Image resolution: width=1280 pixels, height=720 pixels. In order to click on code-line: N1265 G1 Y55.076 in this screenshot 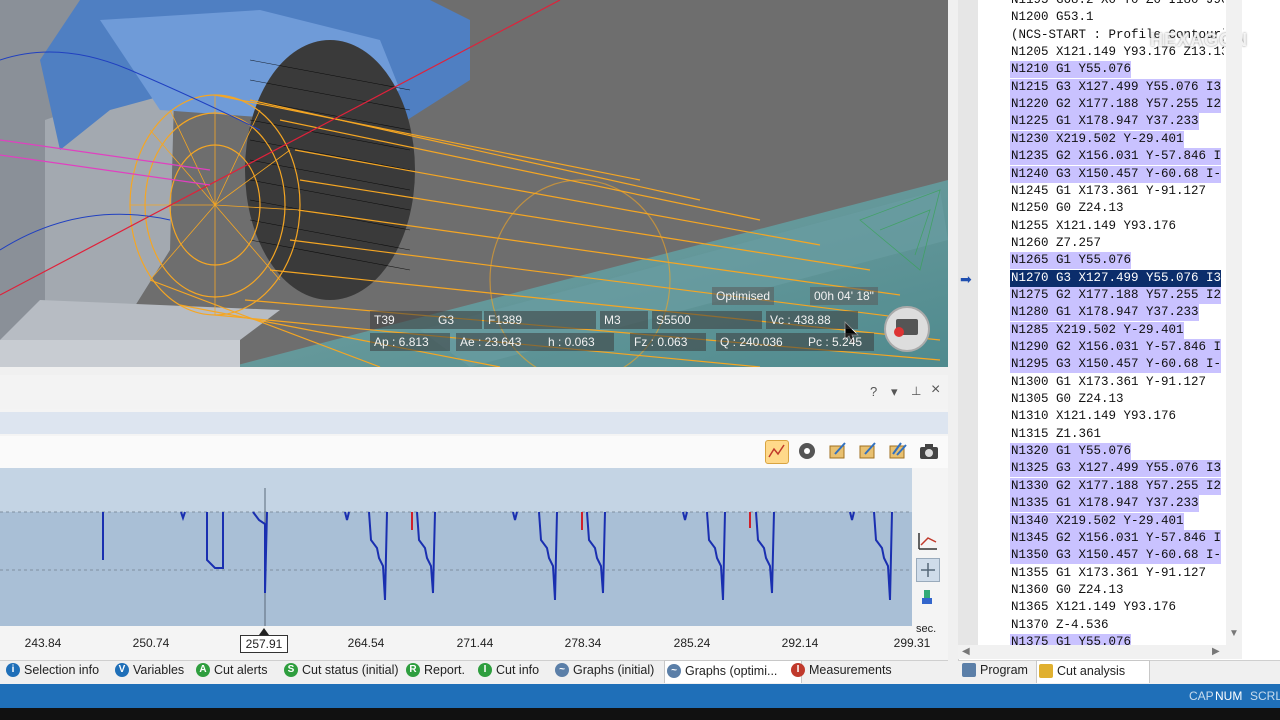, I will do `click(1071, 261)`.